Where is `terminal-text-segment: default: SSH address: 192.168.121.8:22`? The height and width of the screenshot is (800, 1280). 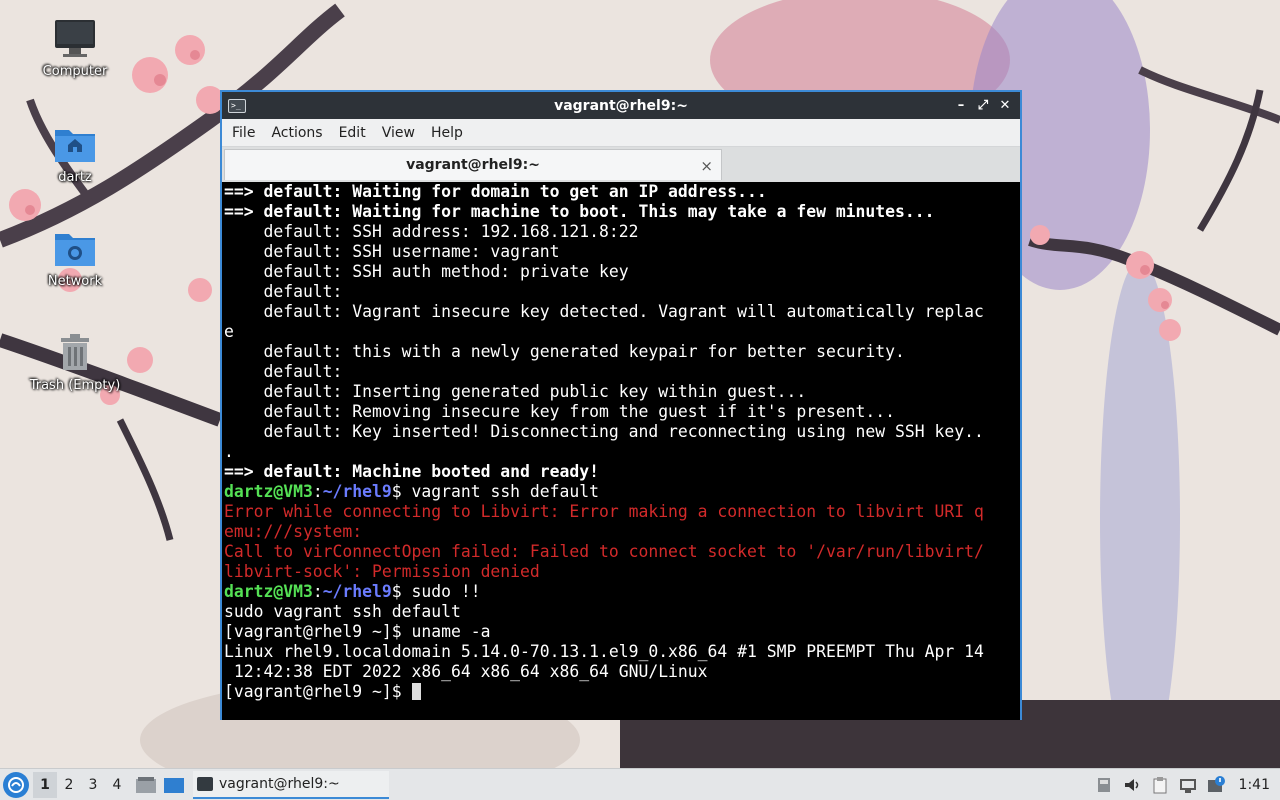
terminal-text-segment: default: SSH address: 192.168.121.8:22 is located at coordinates (431, 231).